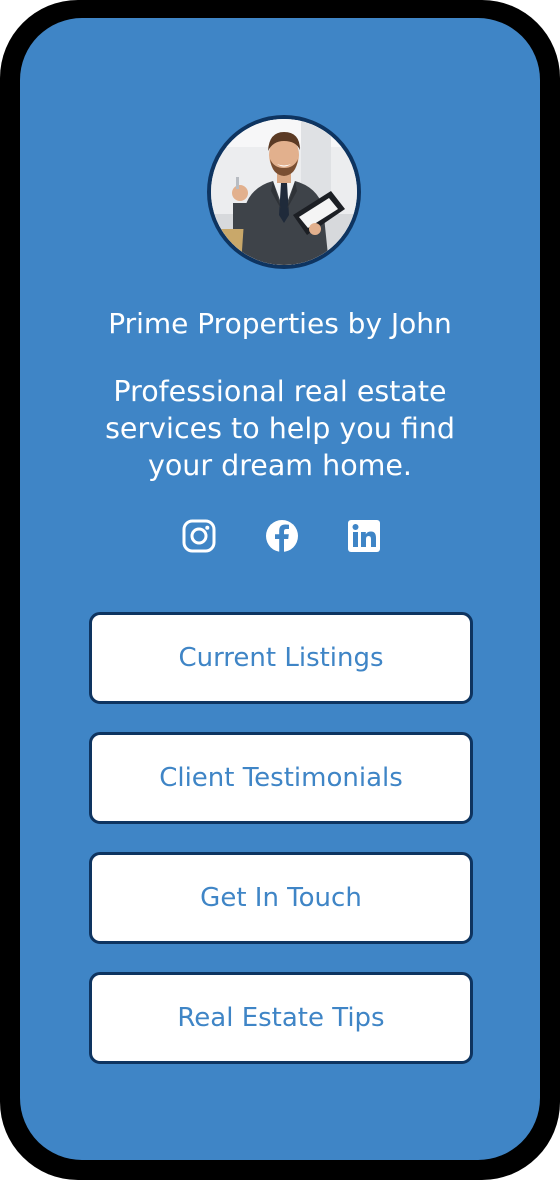  Describe the element at coordinates (280, 323) in the screenshot. I see `profile-name: Prime Properties by John` at that location.